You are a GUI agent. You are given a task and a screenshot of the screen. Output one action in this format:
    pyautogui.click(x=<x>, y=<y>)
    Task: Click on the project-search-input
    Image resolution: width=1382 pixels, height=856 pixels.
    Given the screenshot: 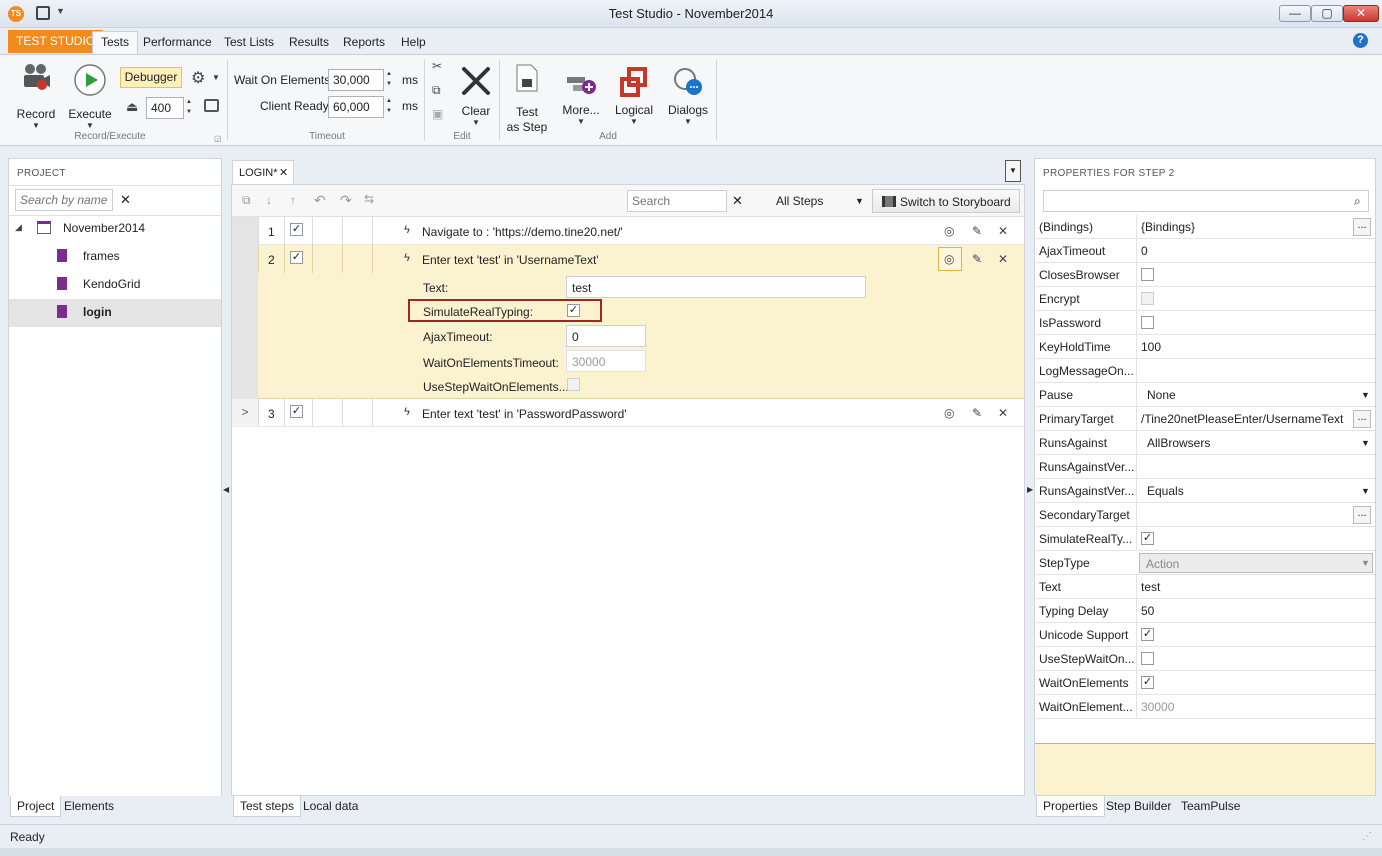 What is the action you would take?
    pyautogui.click(x=64, y=200)
    